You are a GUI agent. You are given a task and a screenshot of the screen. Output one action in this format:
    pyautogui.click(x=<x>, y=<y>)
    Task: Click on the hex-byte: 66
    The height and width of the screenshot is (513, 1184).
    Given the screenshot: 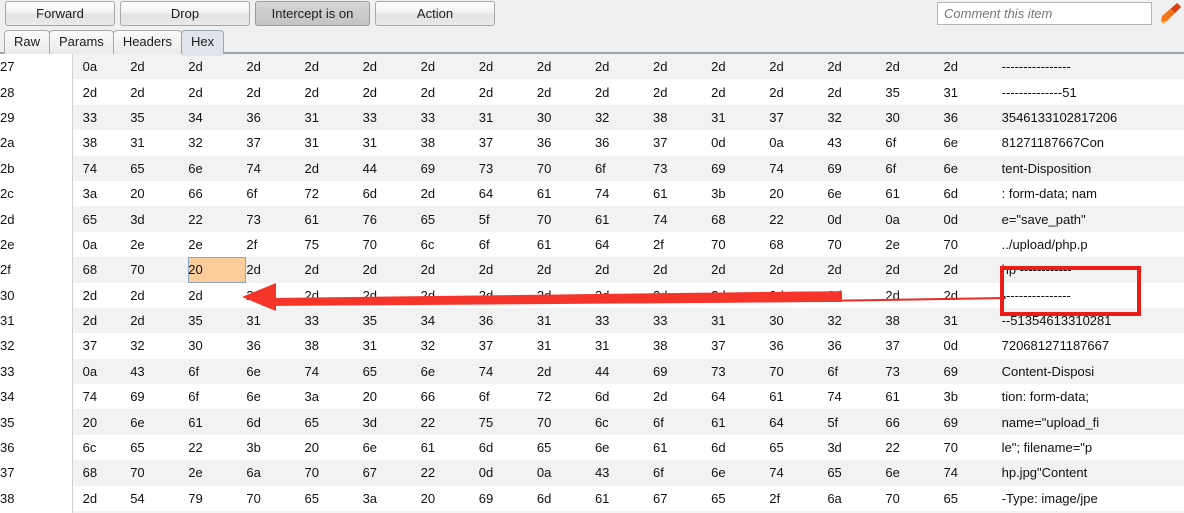 What is the action you would take?
    pyautogui.click(x=449, y=397)
    